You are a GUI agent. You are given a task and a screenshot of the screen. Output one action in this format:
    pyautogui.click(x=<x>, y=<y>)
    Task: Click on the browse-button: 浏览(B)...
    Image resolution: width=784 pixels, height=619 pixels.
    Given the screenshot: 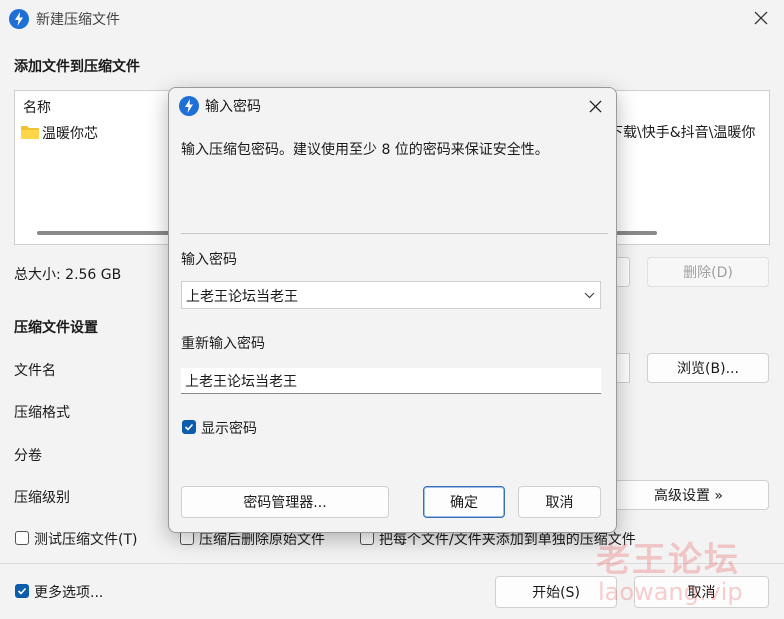 What is the action you would take?
    pyautogui.click(x=708, y=368)
    